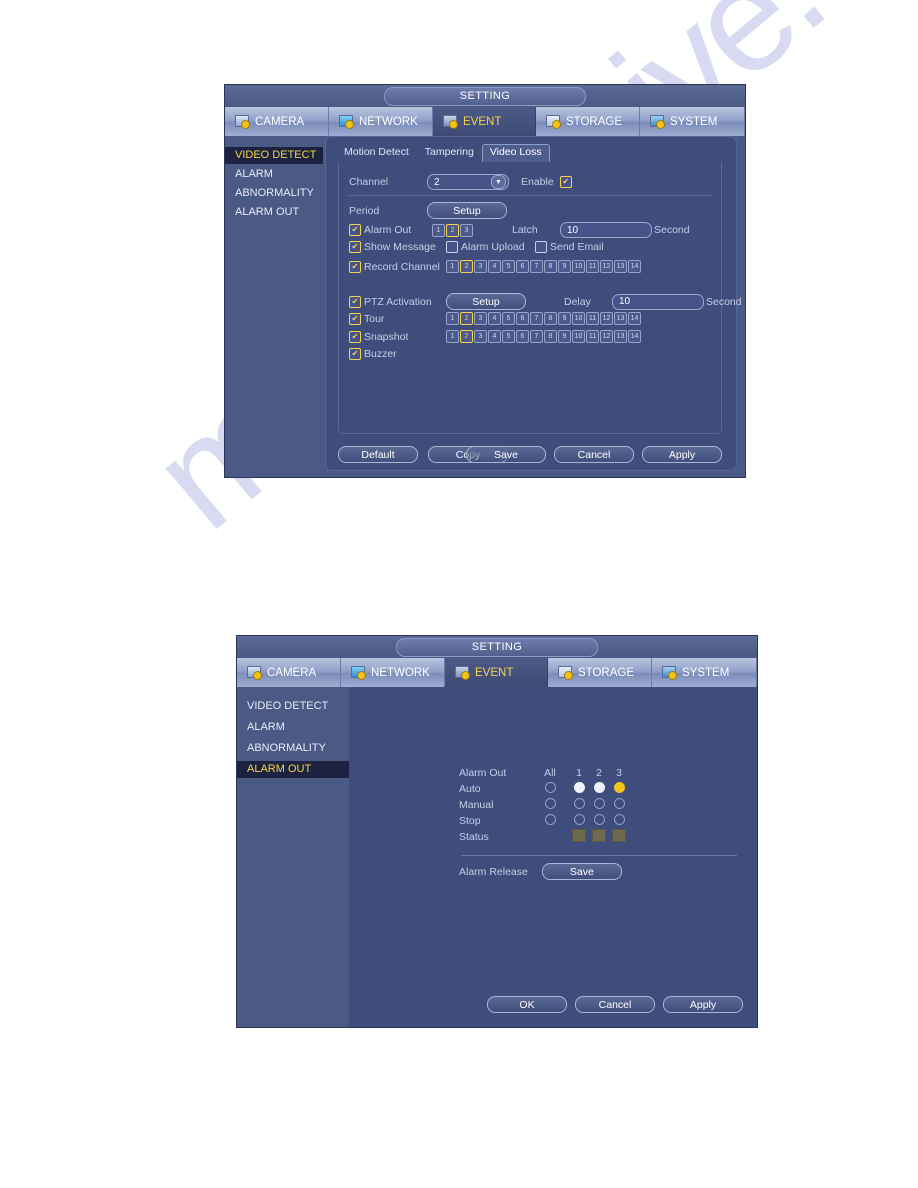 Image resolution: width=918 pixels, height=1188 pixels. I want to click on tour-channel-12: 12, so click(606, 318).